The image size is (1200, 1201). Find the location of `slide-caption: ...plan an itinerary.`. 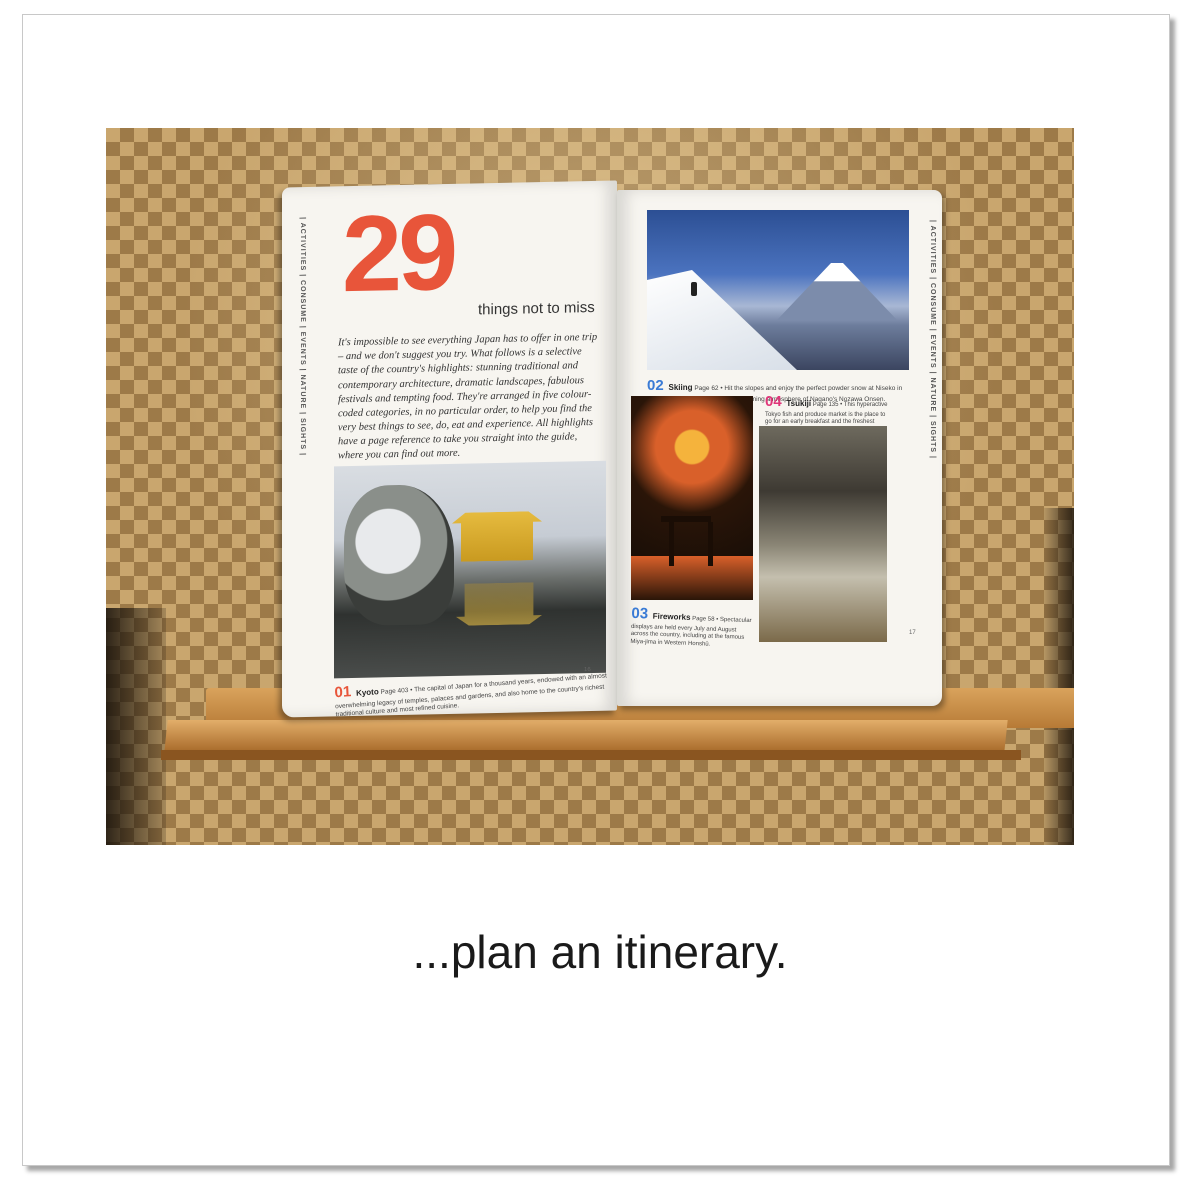

slide-caption: ...plan an itinerary. is located at coordinates (600, 952).